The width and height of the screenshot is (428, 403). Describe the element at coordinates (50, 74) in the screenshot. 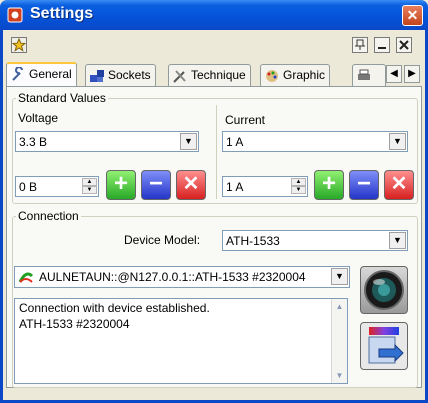

I see `tab-label: General` at that location.